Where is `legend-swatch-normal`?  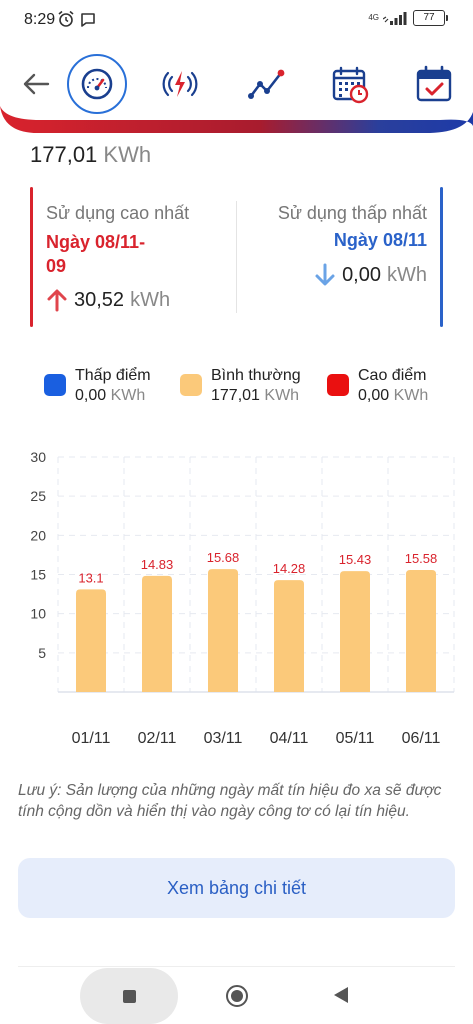
legend-swatch-normal is located at coordinates (191, 385).